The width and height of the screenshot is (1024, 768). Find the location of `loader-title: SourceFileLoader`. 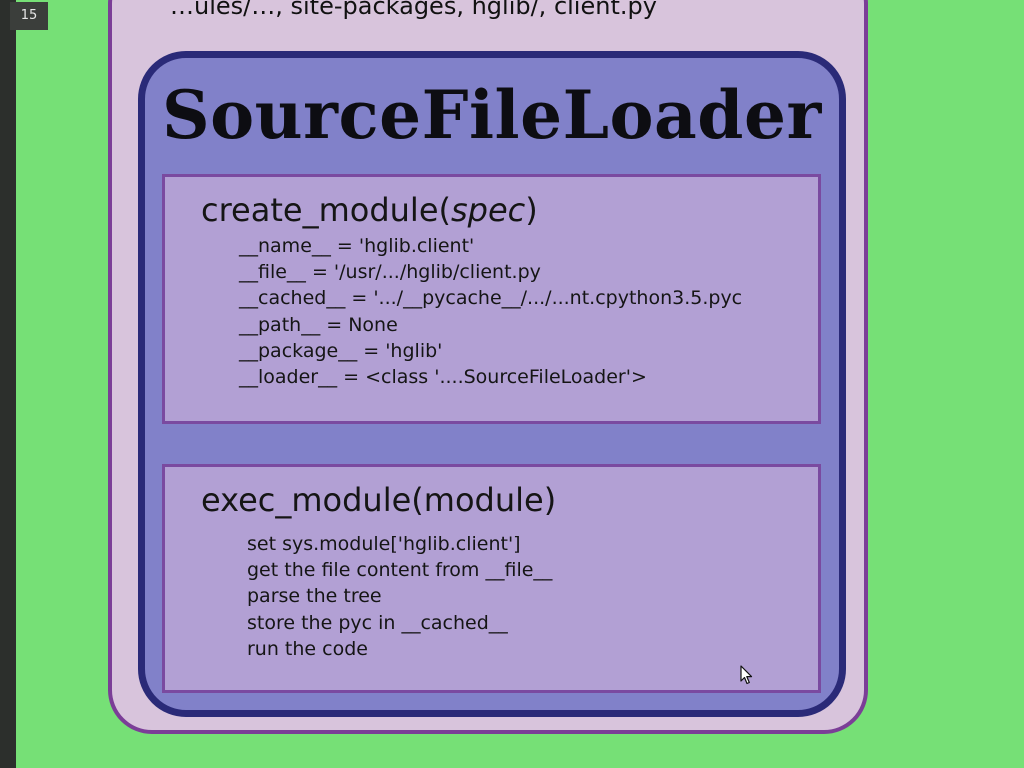

loader-title: SourceFileLoader is located at coordinates (492, 115).